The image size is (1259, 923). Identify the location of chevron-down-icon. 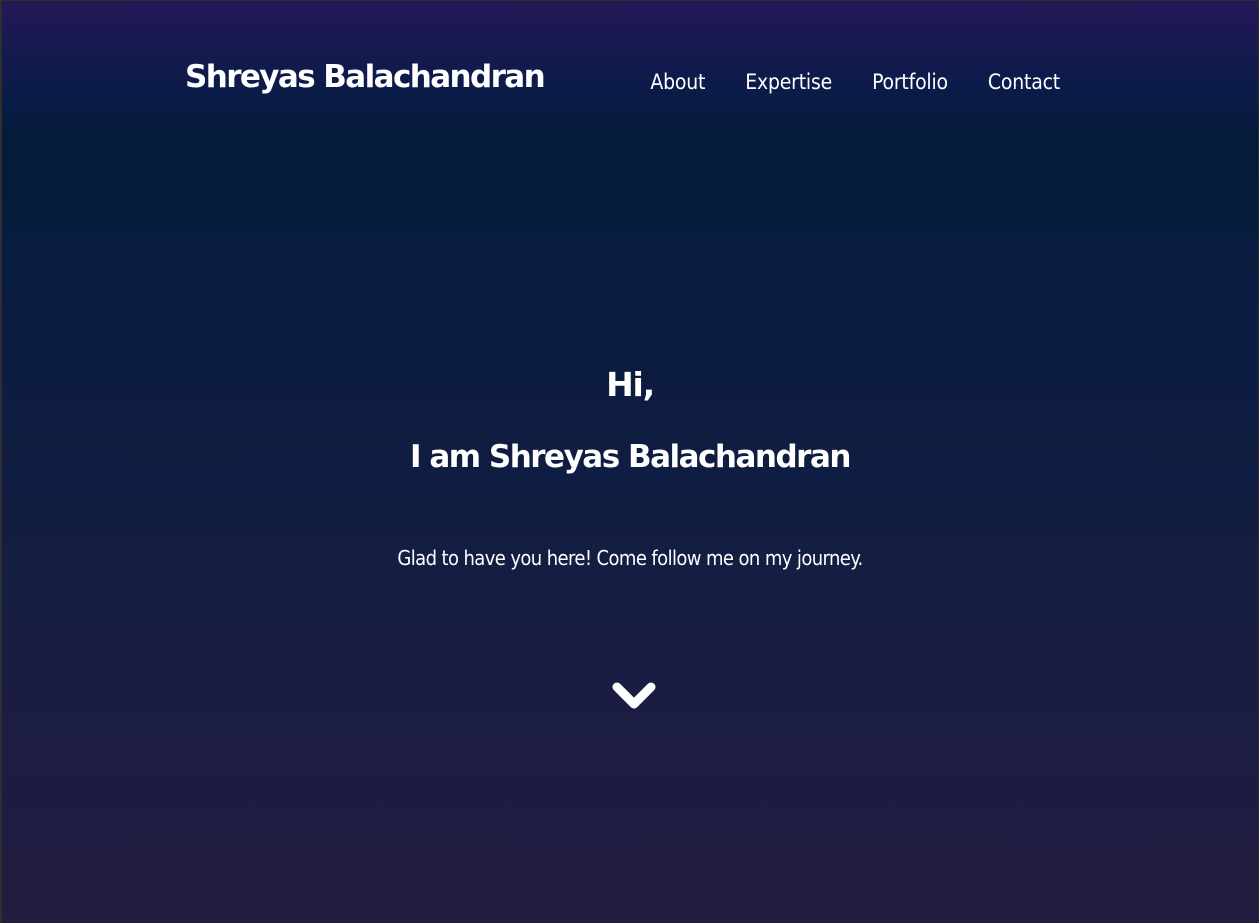
(634, 695).